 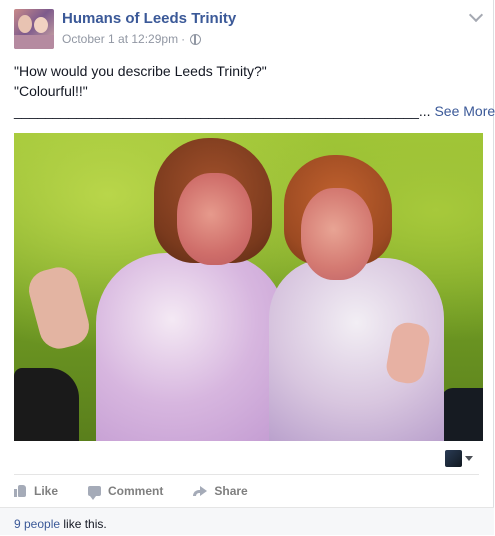 What do you see at coordinates (464, 111) in the screenshot?
I see `see-more-link: See More` at bounding box center [464, 111].